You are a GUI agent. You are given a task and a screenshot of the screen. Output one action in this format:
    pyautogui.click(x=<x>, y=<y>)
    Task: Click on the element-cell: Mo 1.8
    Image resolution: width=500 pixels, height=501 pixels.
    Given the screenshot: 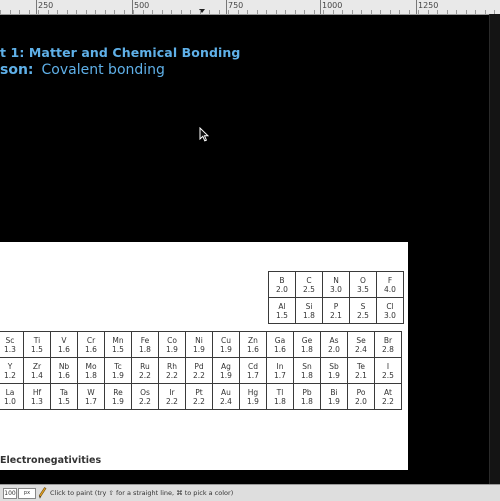 What is the action you would take?
    pyautogui.click(x=91, y=370)
    